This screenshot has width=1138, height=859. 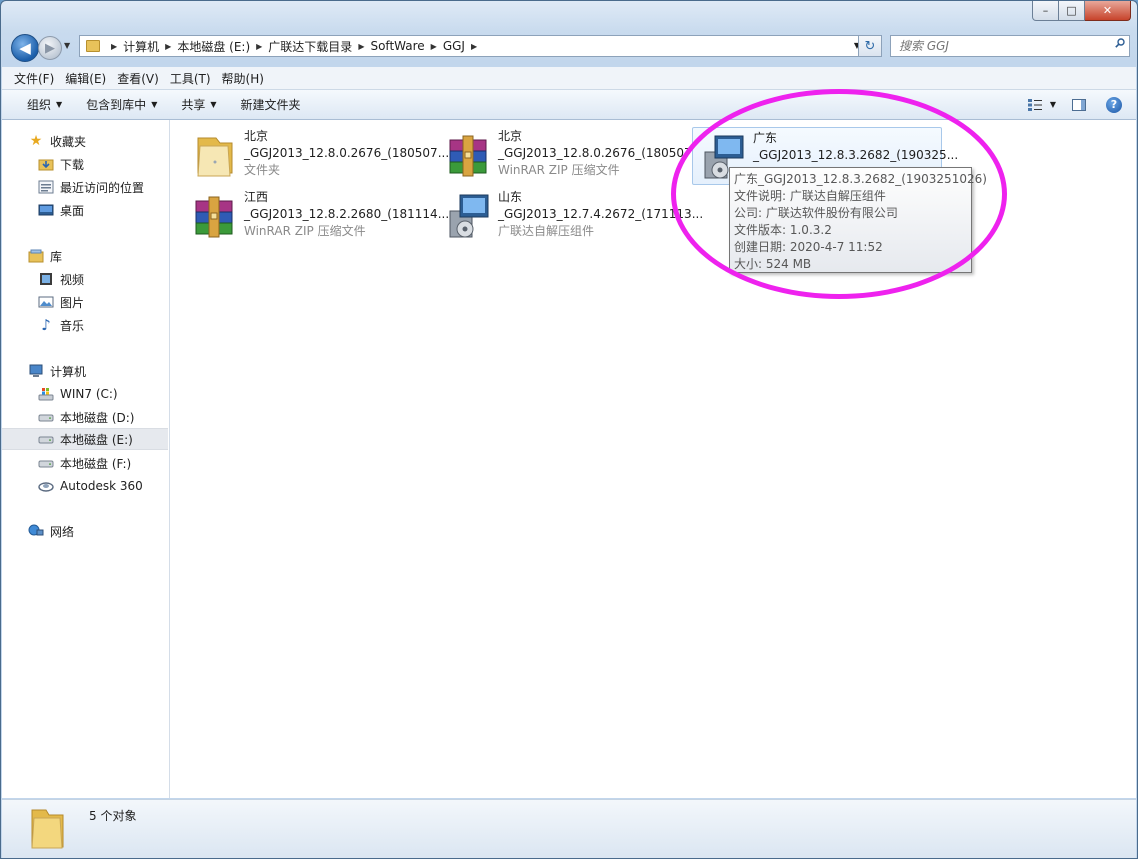 I want to click on breadcrumb-computer: 计算机, so click(x=141, y=46).